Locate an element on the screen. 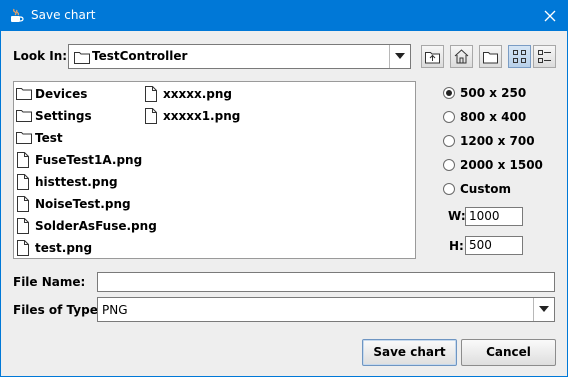  list-item-file: NoiseTest.png is located at coordinates (72, 204).